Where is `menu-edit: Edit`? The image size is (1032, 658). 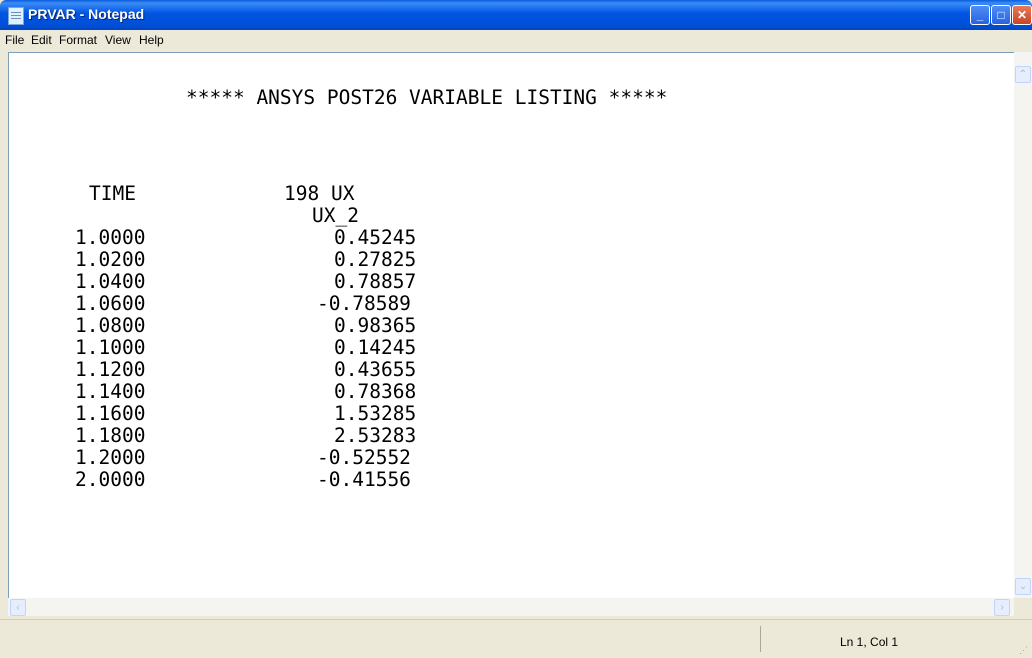
menu-edit: Edit is located at coordinates (41, 40).